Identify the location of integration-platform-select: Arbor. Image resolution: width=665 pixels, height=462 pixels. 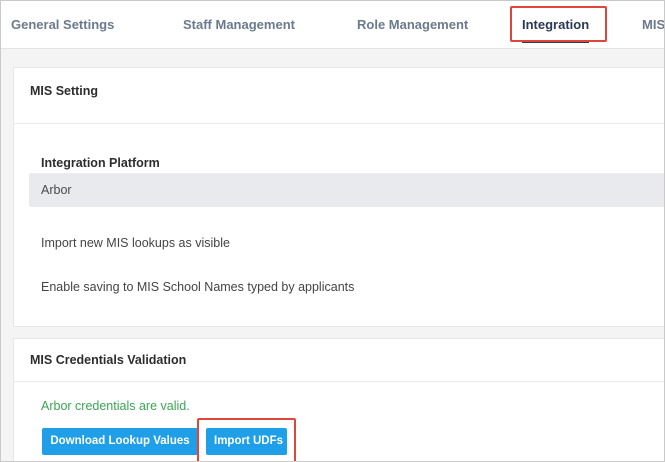
(346, 190).